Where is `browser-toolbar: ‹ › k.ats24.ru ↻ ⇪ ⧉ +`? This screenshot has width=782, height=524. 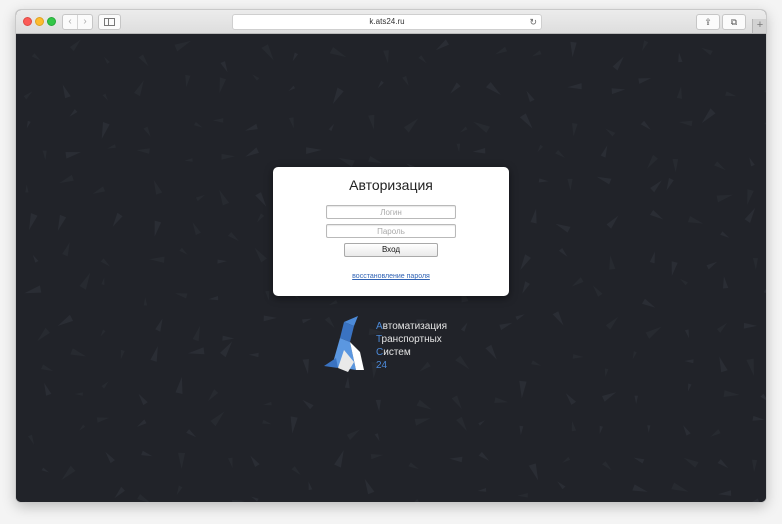 browser-toolbar: ‹ › k.ats24.ru ↻ ⇪ ⧉ + is located at coordinates (391, 22).